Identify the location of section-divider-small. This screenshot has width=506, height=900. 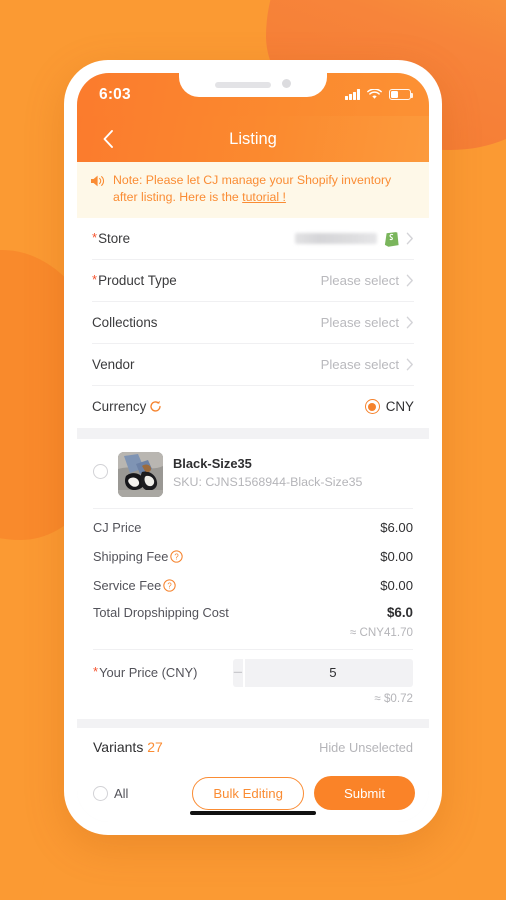
(253, 723).